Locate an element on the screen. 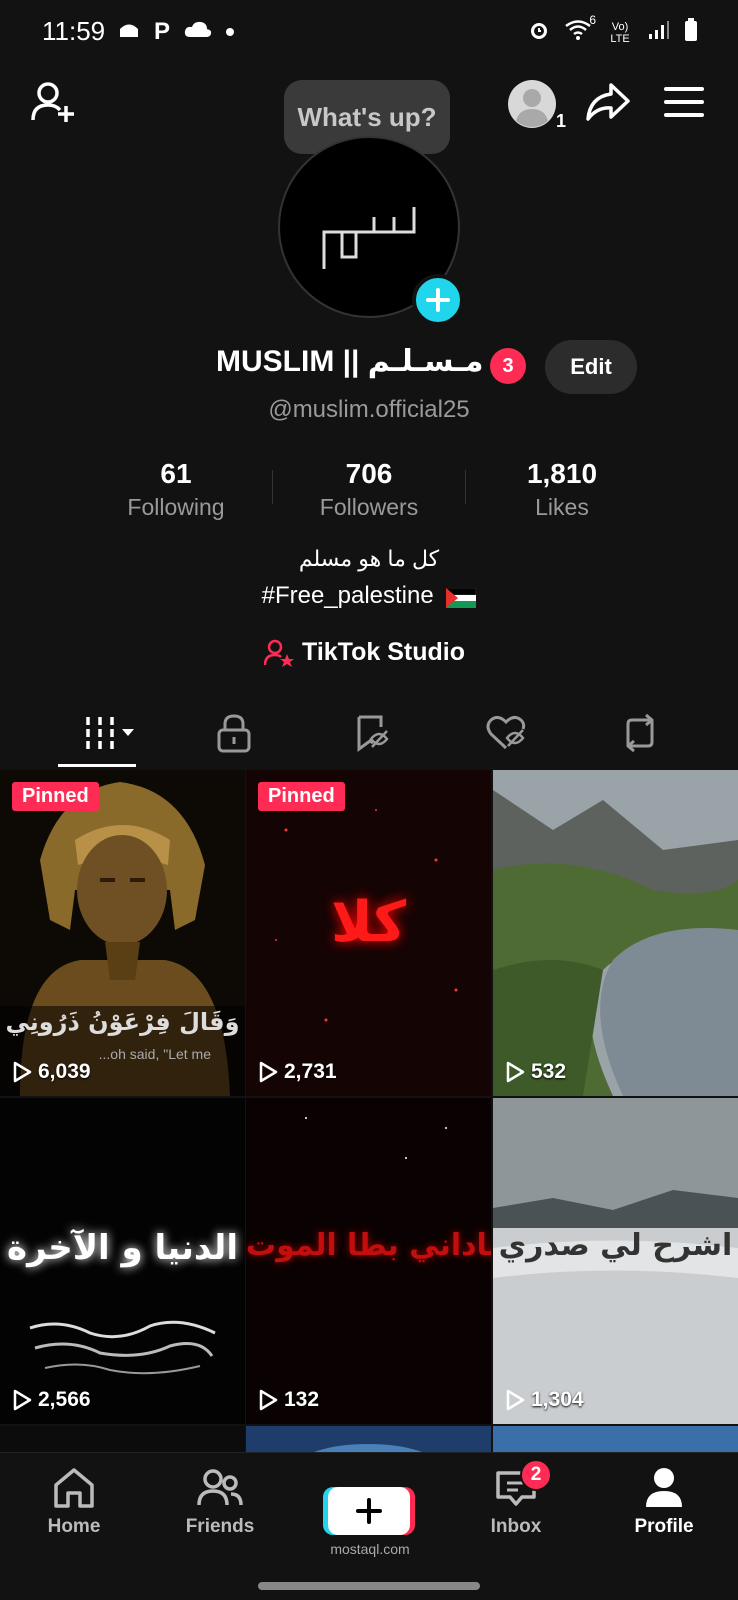 This screenshot has height=1600, width=738. video-thumbnail: ناداني بطا الموت 132 is located at coordinates (368, 1261).